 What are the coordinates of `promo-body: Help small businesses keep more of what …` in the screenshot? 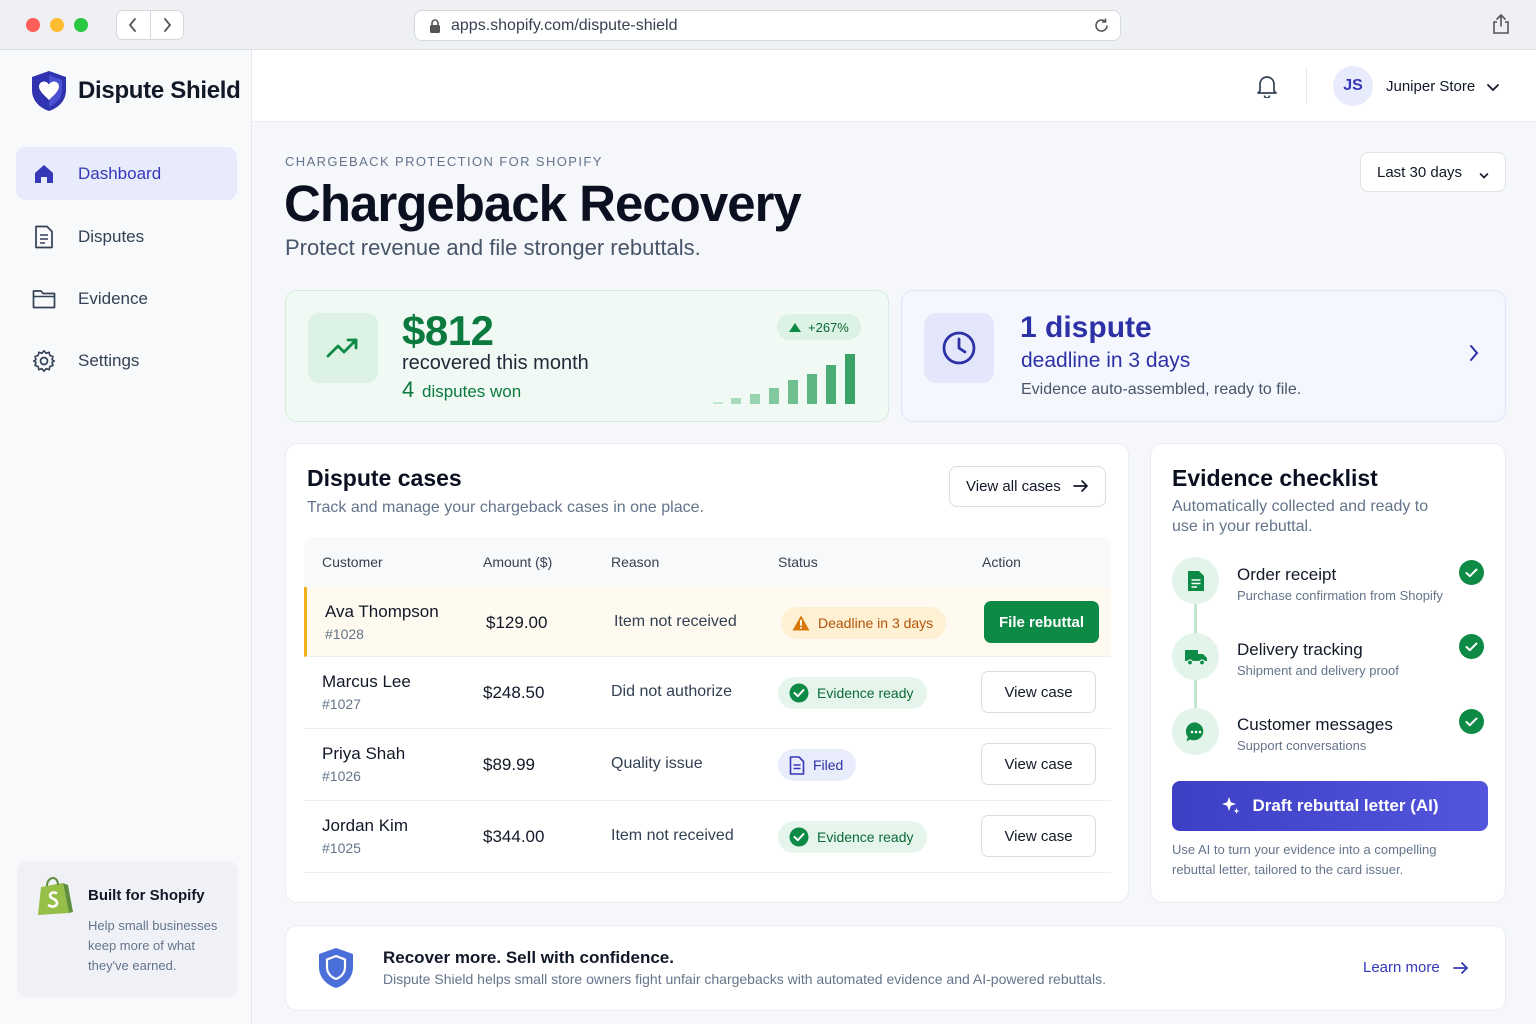 It's located at (153, 945).